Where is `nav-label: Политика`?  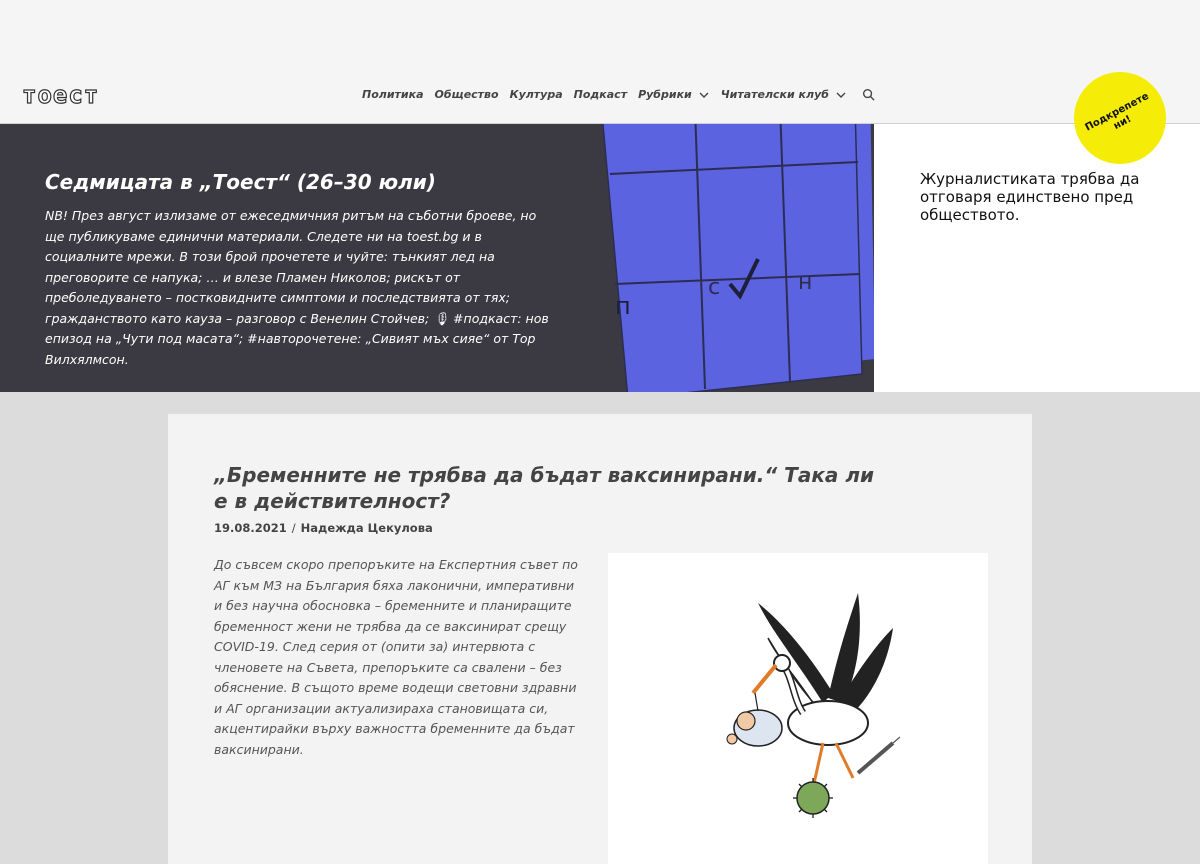
nav-label: Политика is located at coordinates (393, 94).